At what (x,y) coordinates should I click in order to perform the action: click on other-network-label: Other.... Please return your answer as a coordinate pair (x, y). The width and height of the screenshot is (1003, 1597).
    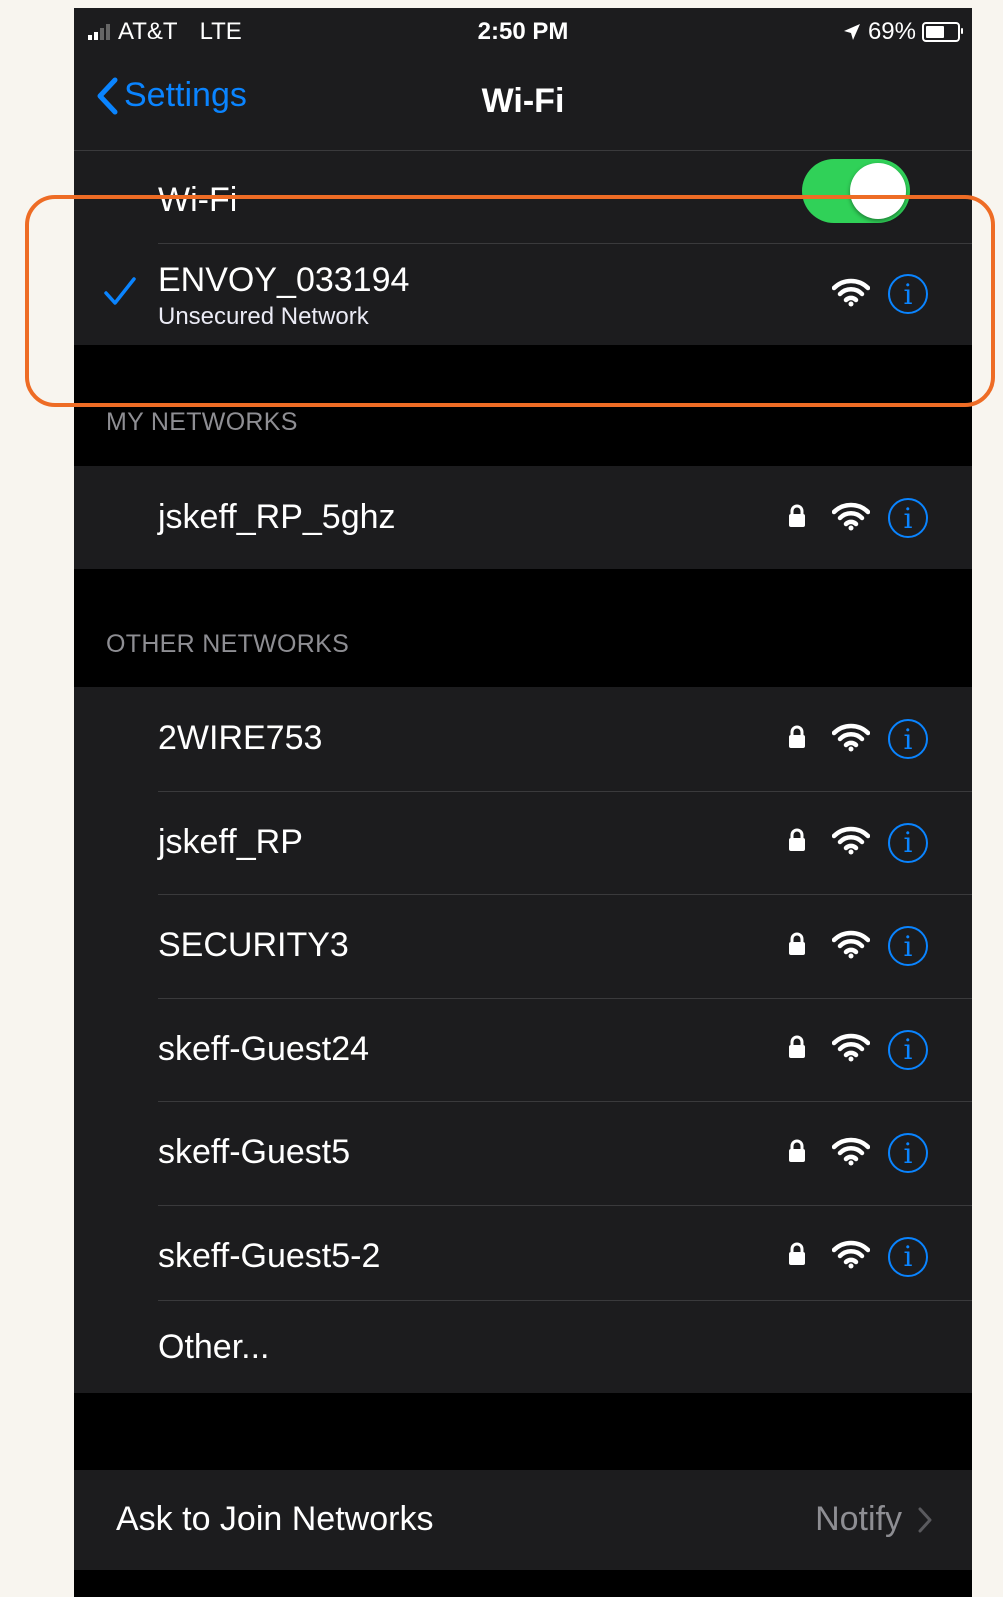
    Looking at the image, I should click on (214, 1347).